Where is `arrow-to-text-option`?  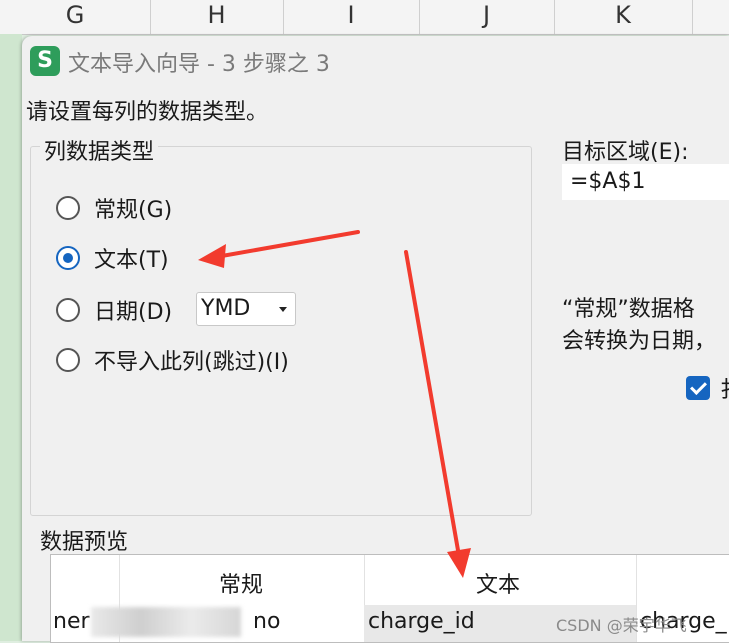
arrow-to-text-option is located at coordinates (287, 244).